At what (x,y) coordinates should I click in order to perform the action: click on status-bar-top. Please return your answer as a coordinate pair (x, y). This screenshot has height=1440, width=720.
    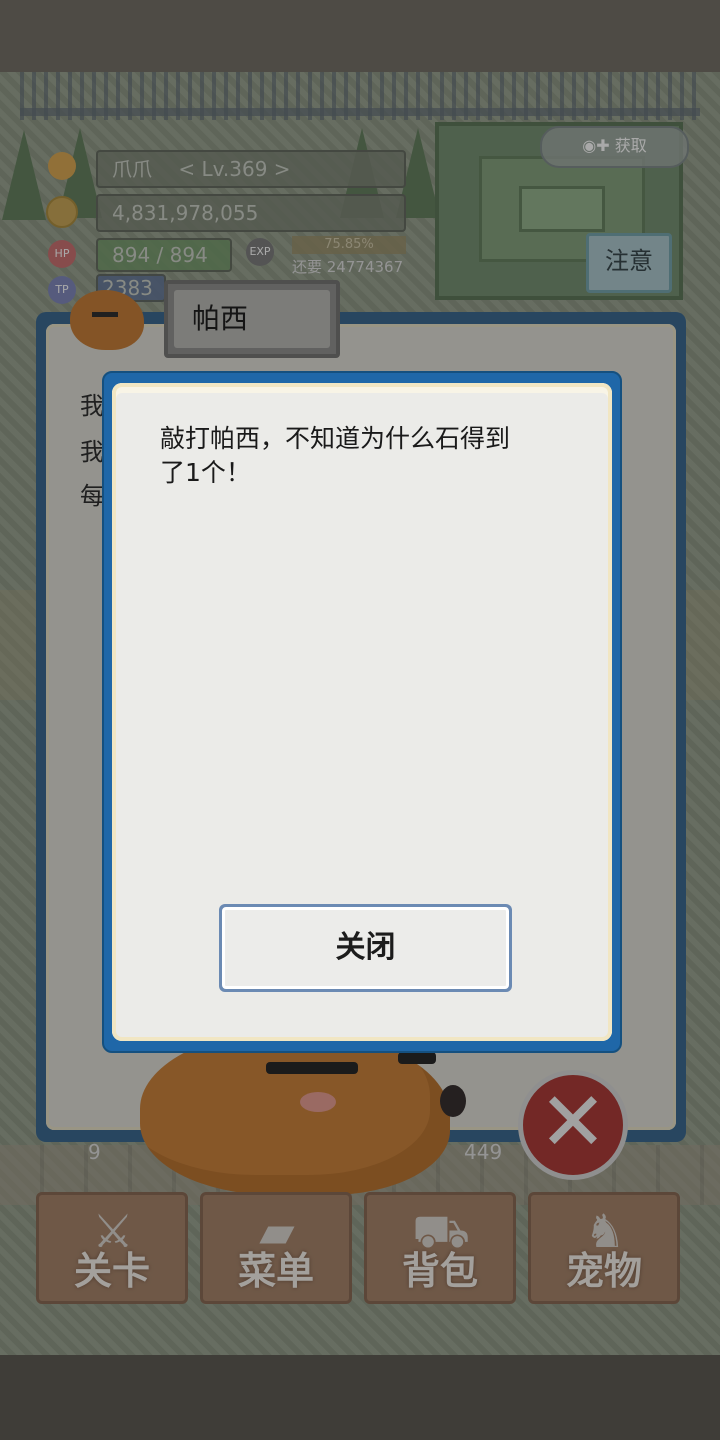
    Looking at the image, I should click on (360, 36).